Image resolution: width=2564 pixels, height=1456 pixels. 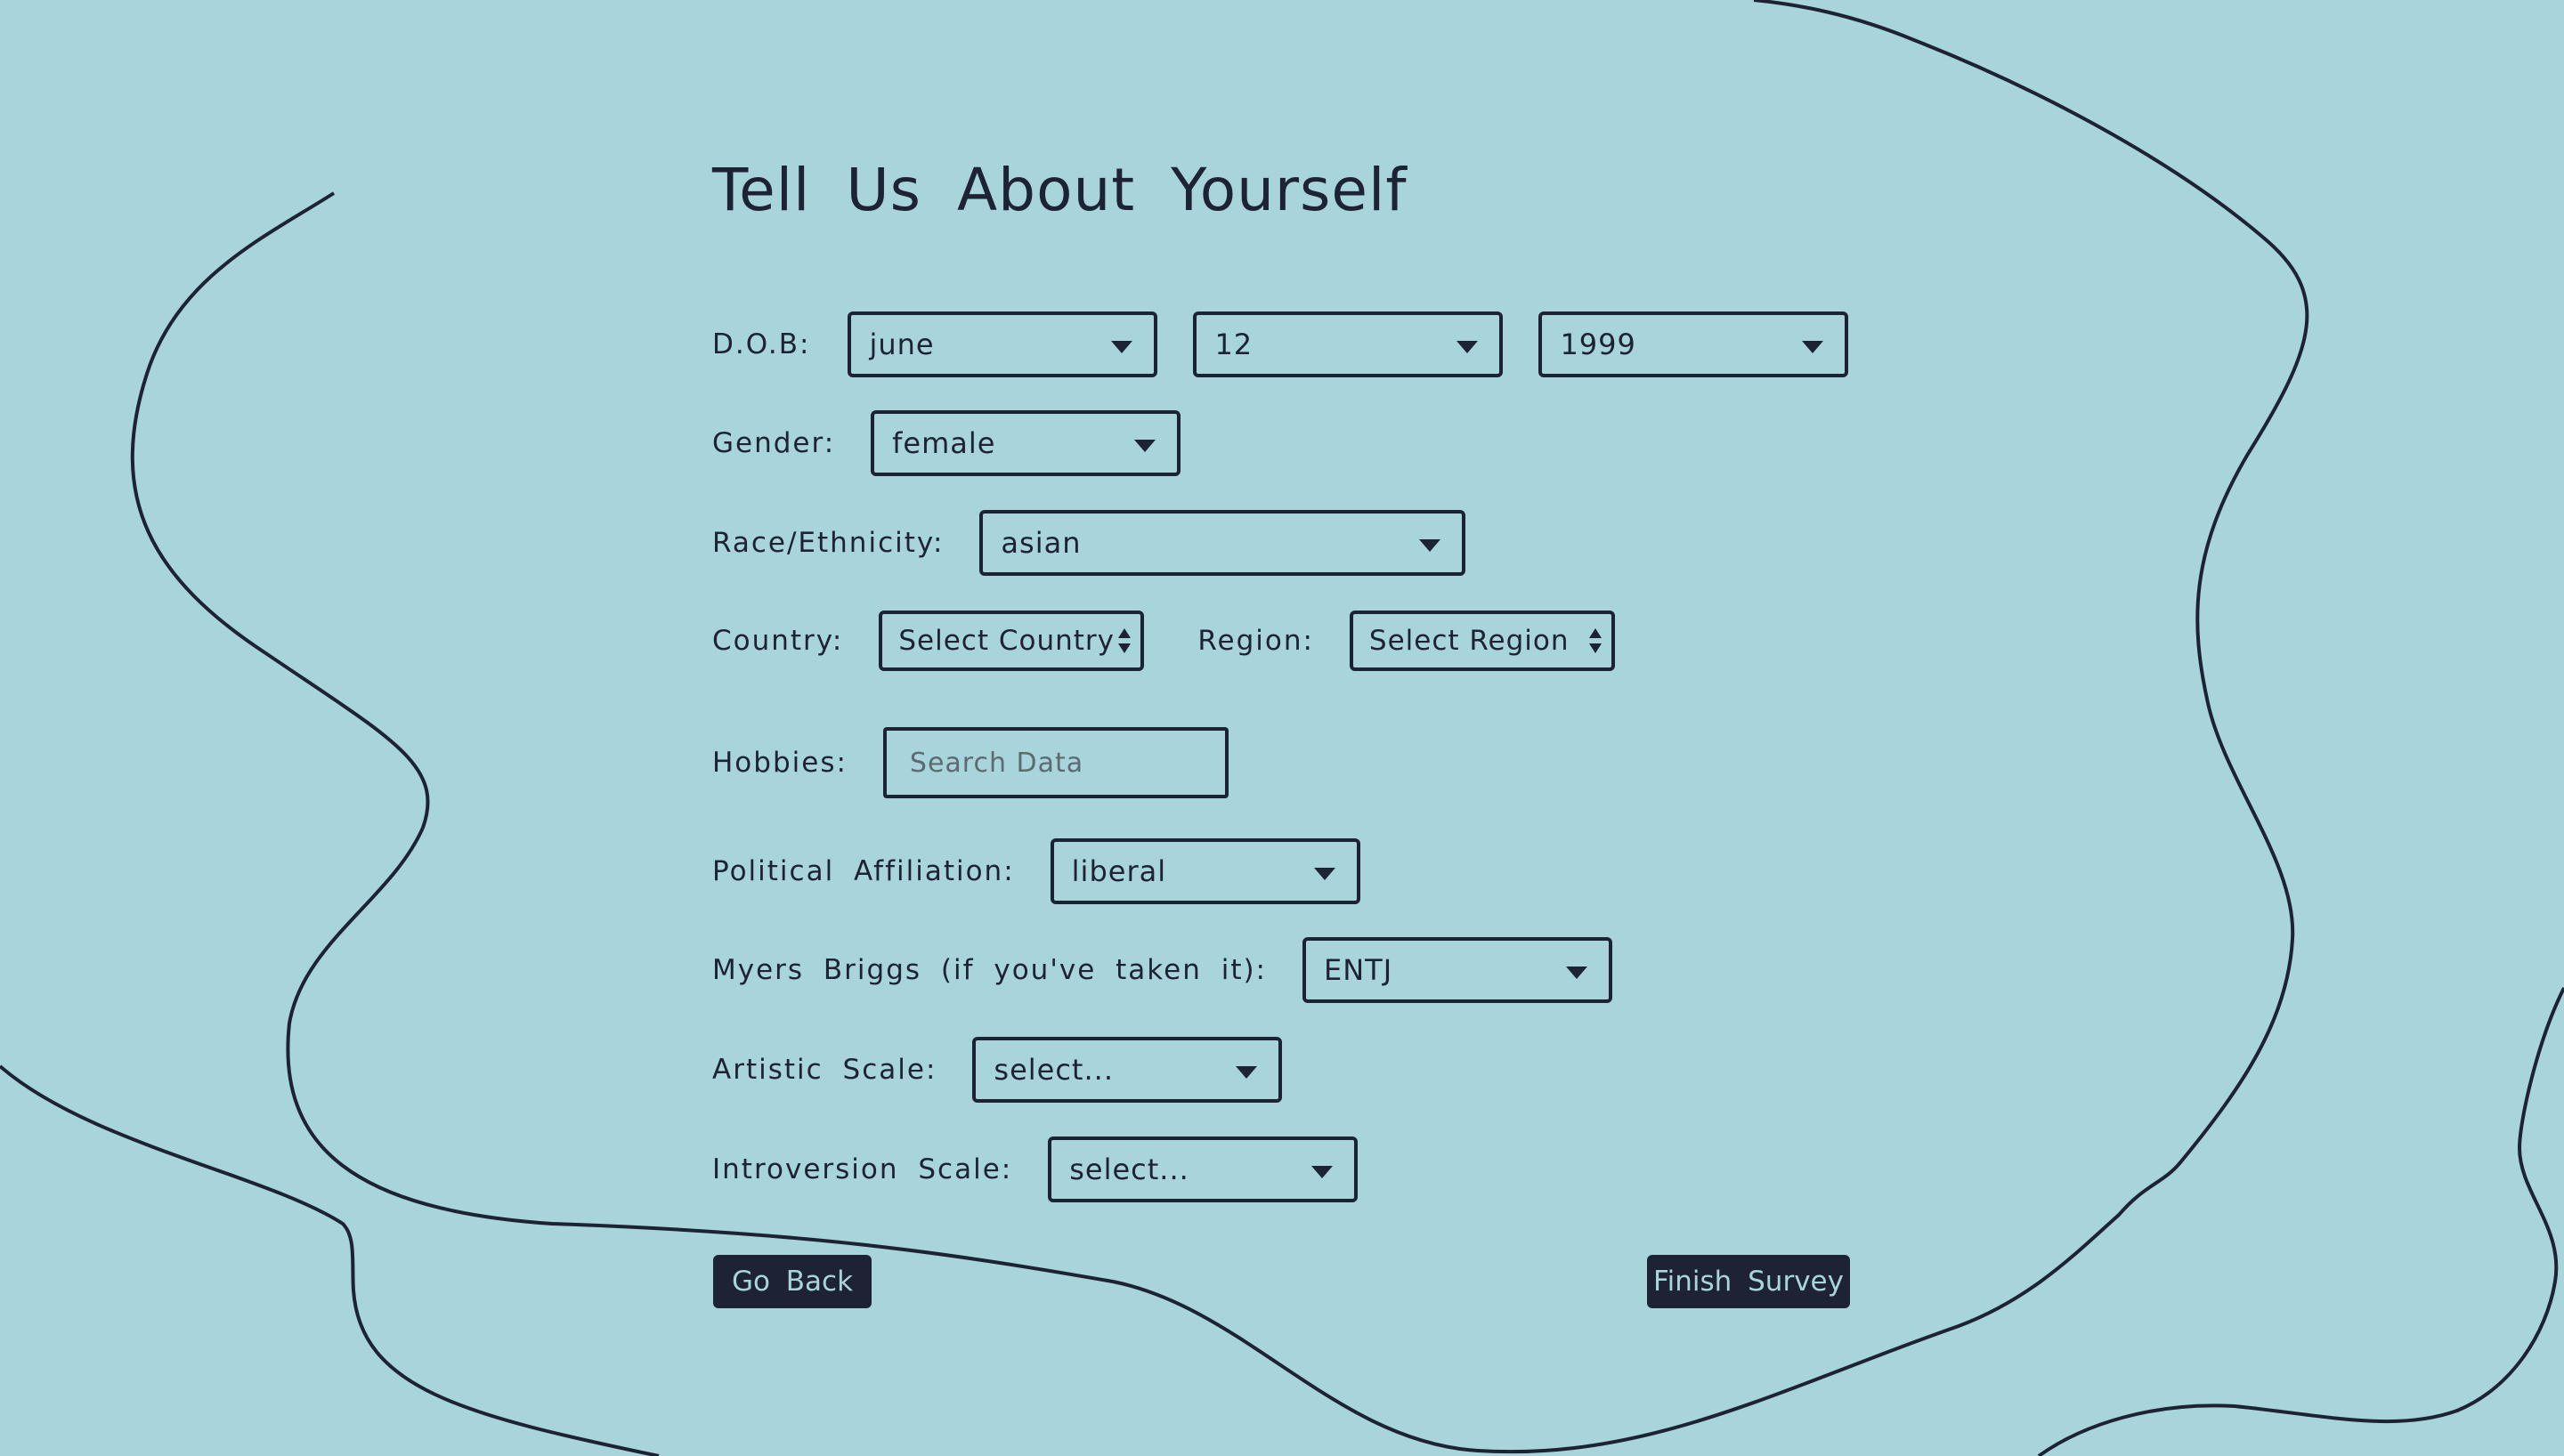 What do you see at coordinates (1041, 543) in the screenshot?
I see `race-value: asian` at bounding box center [1041, 543].